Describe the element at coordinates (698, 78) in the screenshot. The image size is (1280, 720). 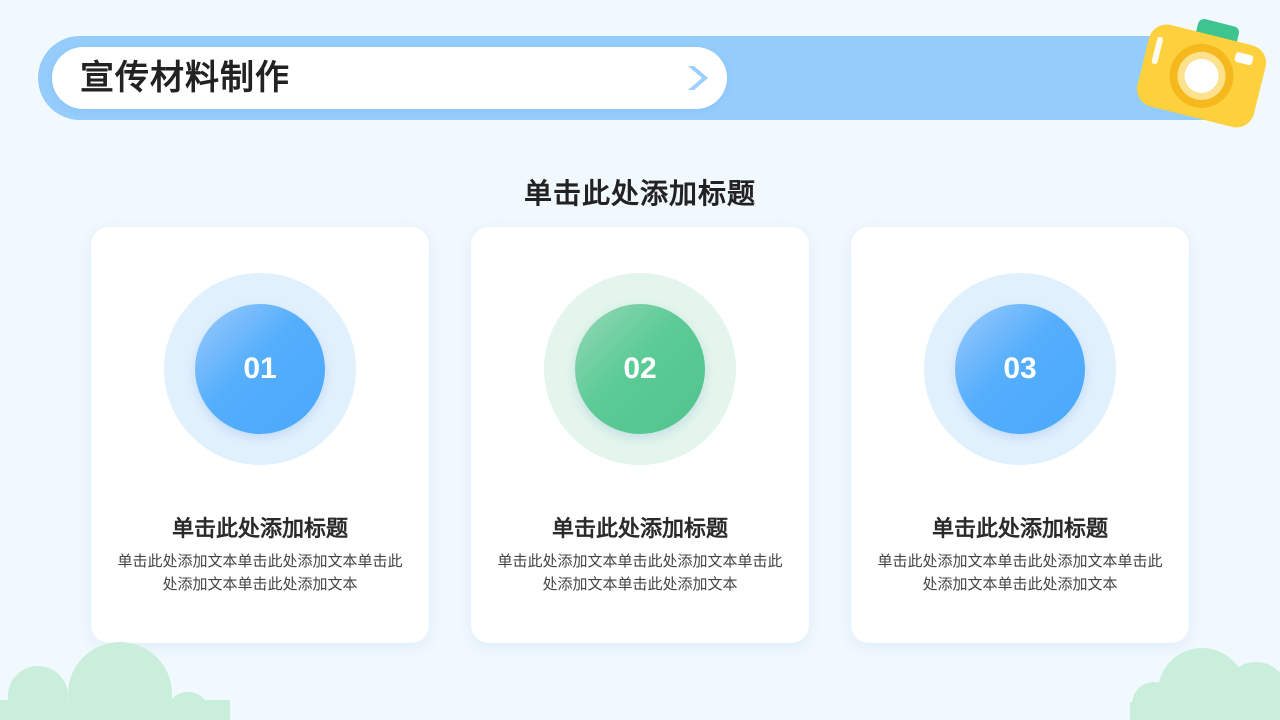
I see `chevron-right-icon` at that location.